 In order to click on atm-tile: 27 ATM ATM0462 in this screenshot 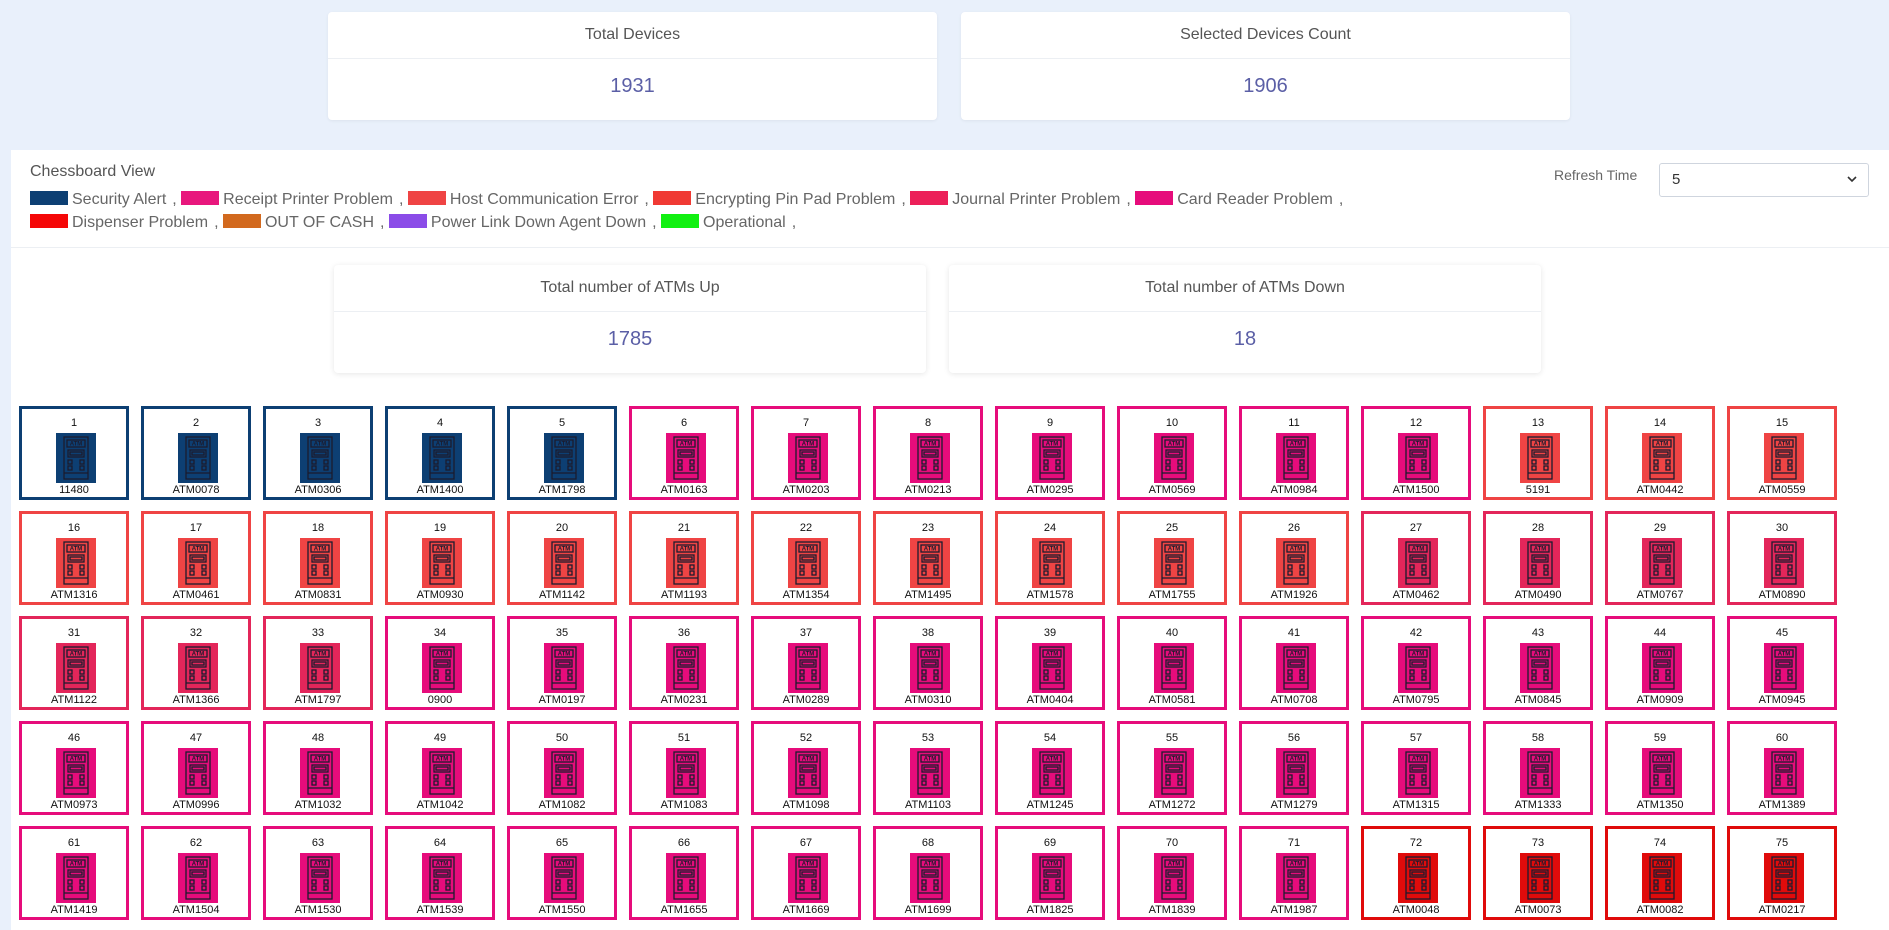, I will do `click(1416, 558)`.